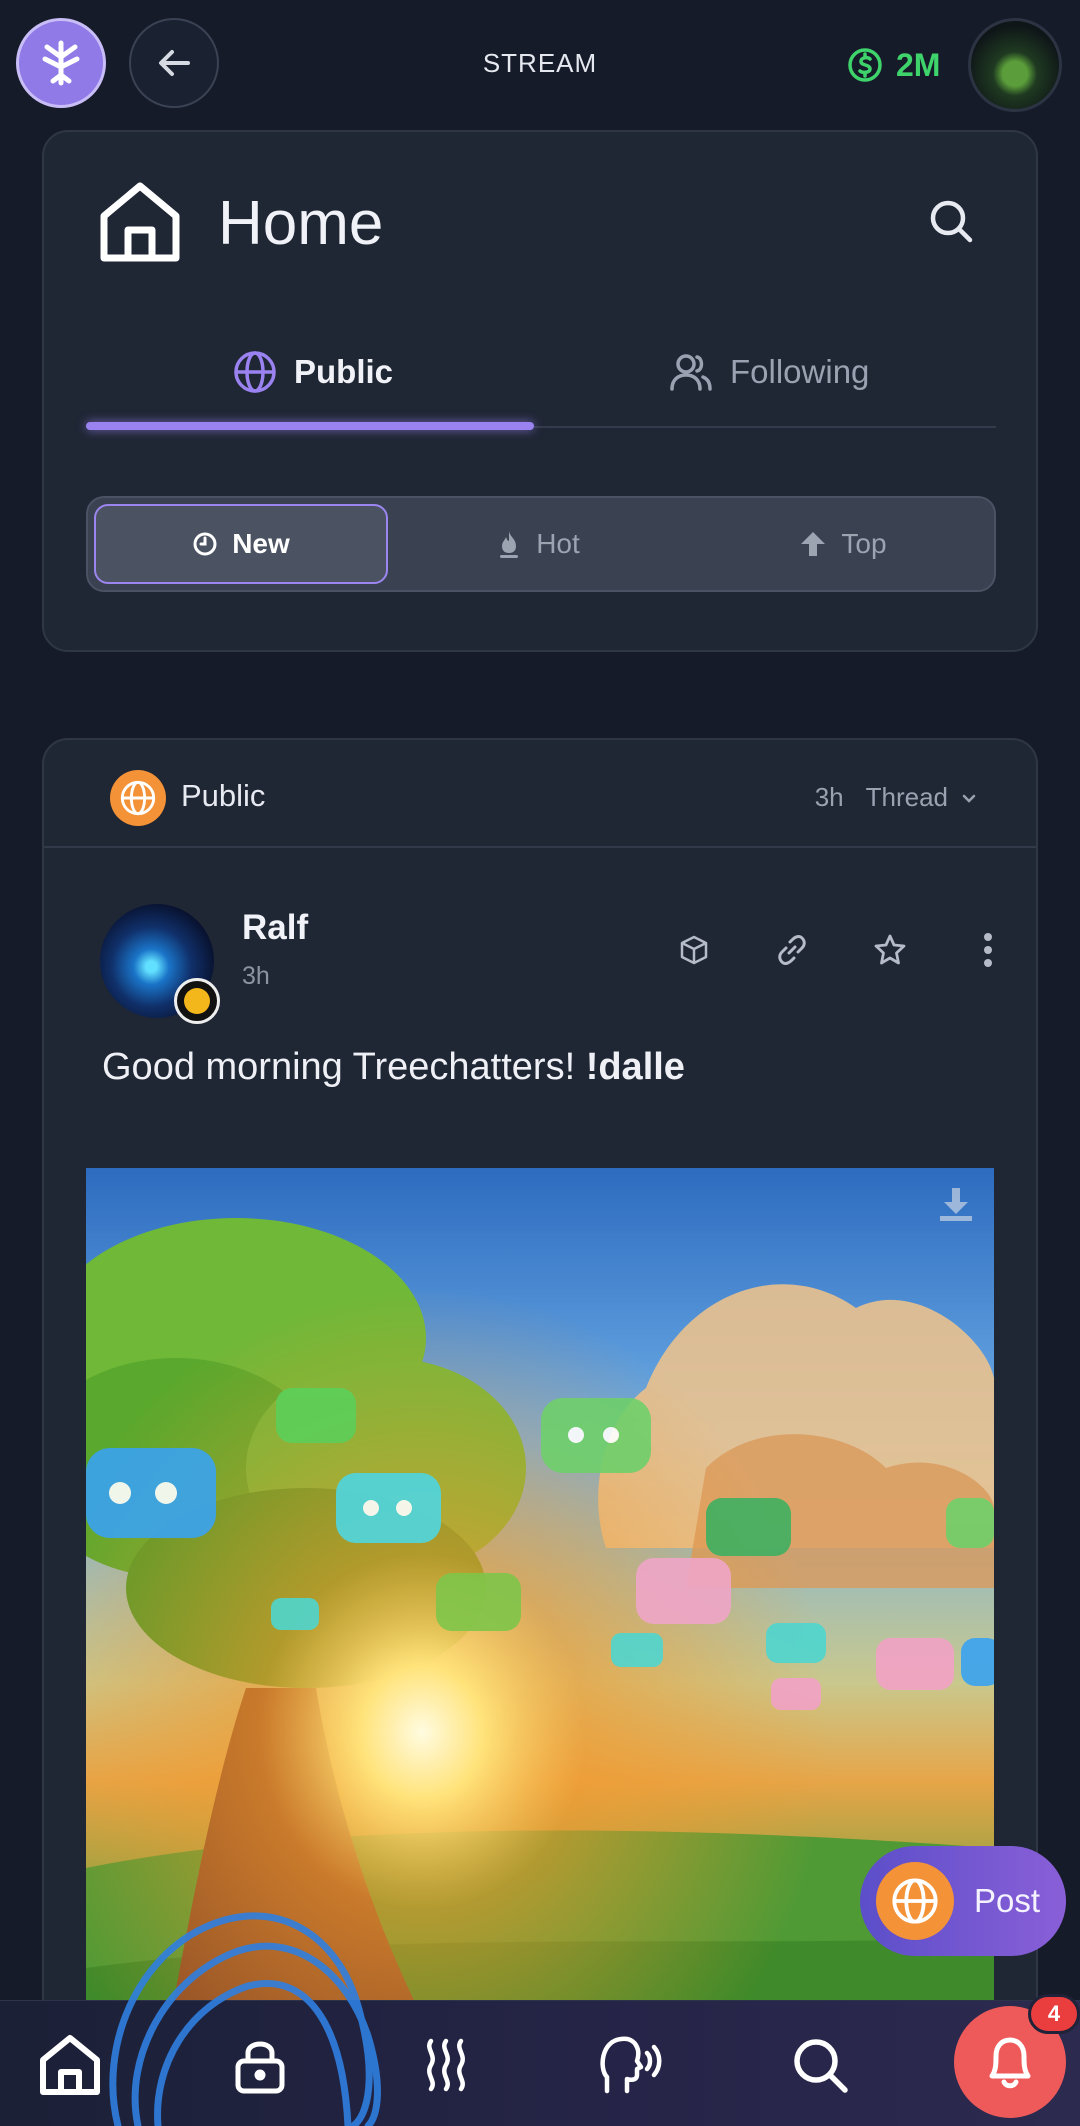 This screenshot has width=1080, height=2126. I want to click on balance-value: 2M, so click(918, 64).